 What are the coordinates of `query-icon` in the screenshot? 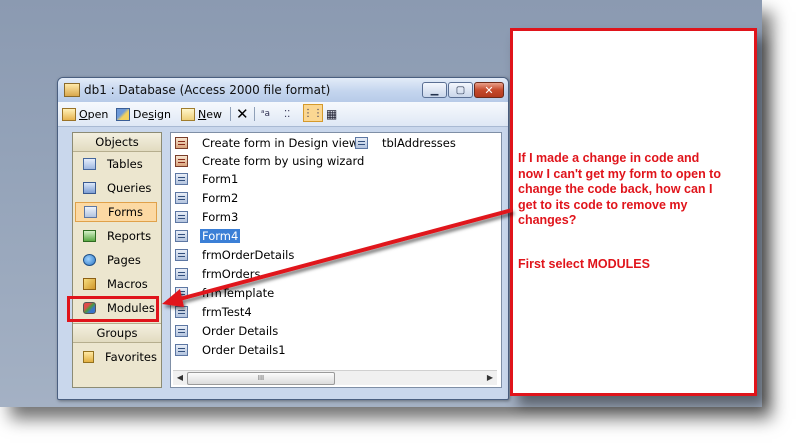 It's located at (89, 188).